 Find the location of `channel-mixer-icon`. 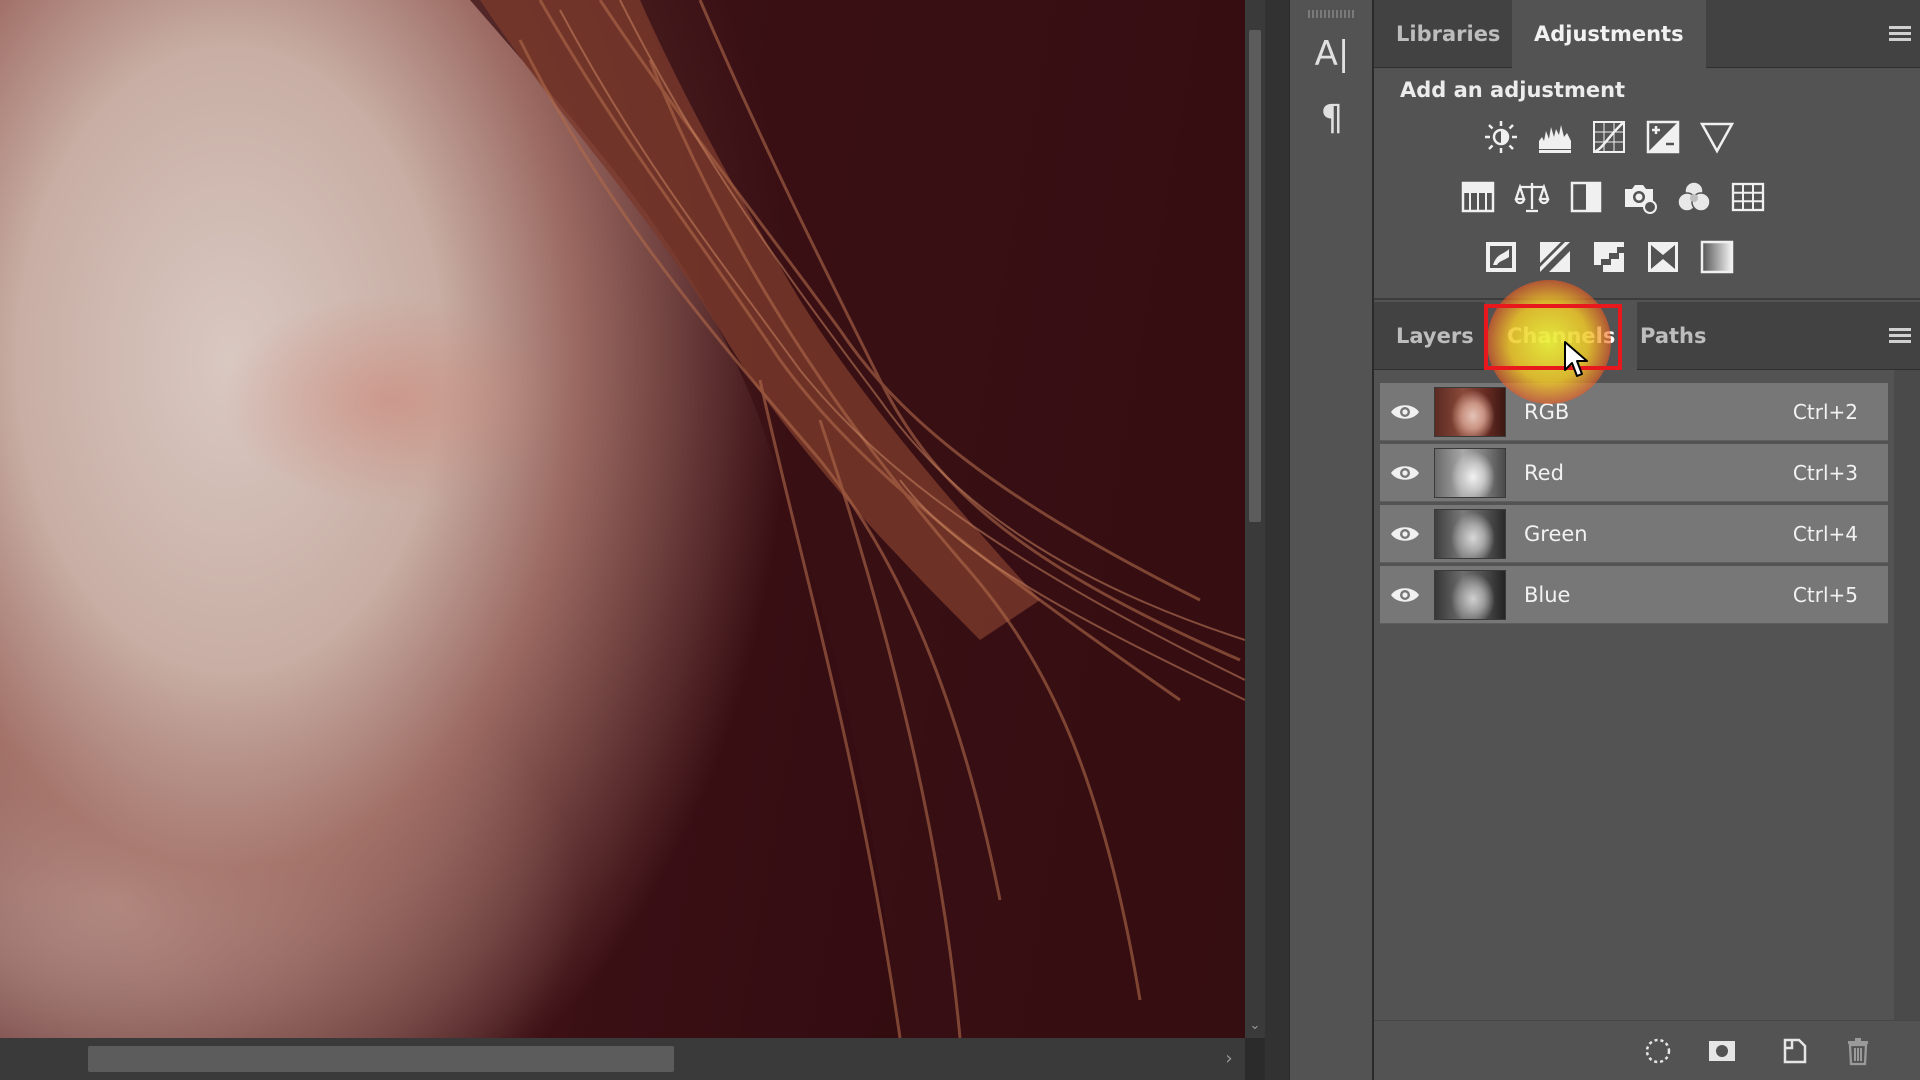

channel-mixer-icon is located at coordinates (1694, 197).